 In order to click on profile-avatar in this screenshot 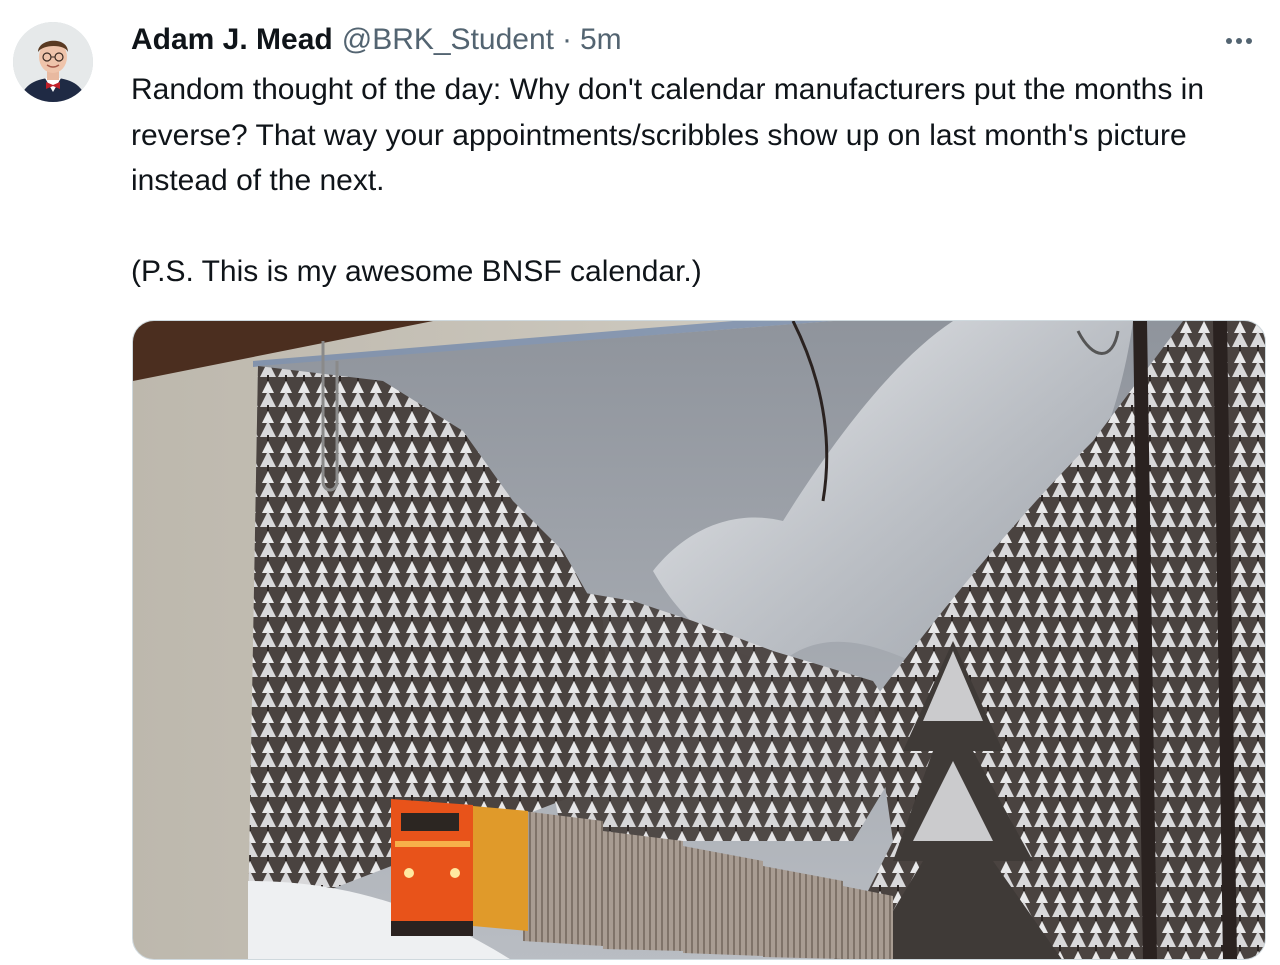, I will do `click(53, 62)`.